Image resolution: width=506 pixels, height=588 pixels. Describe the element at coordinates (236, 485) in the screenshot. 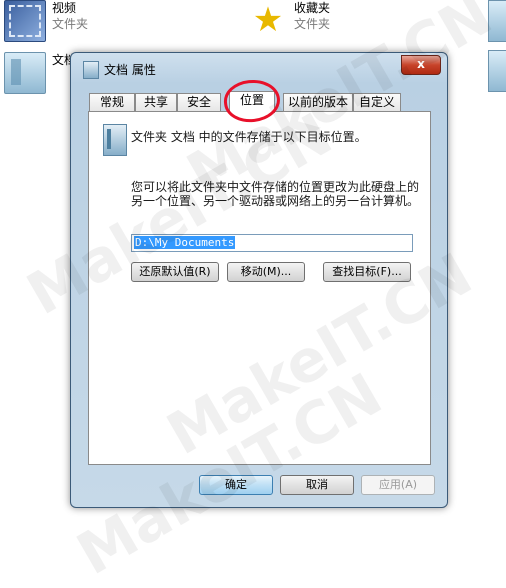

I see `ok-button: 确定` at that location.